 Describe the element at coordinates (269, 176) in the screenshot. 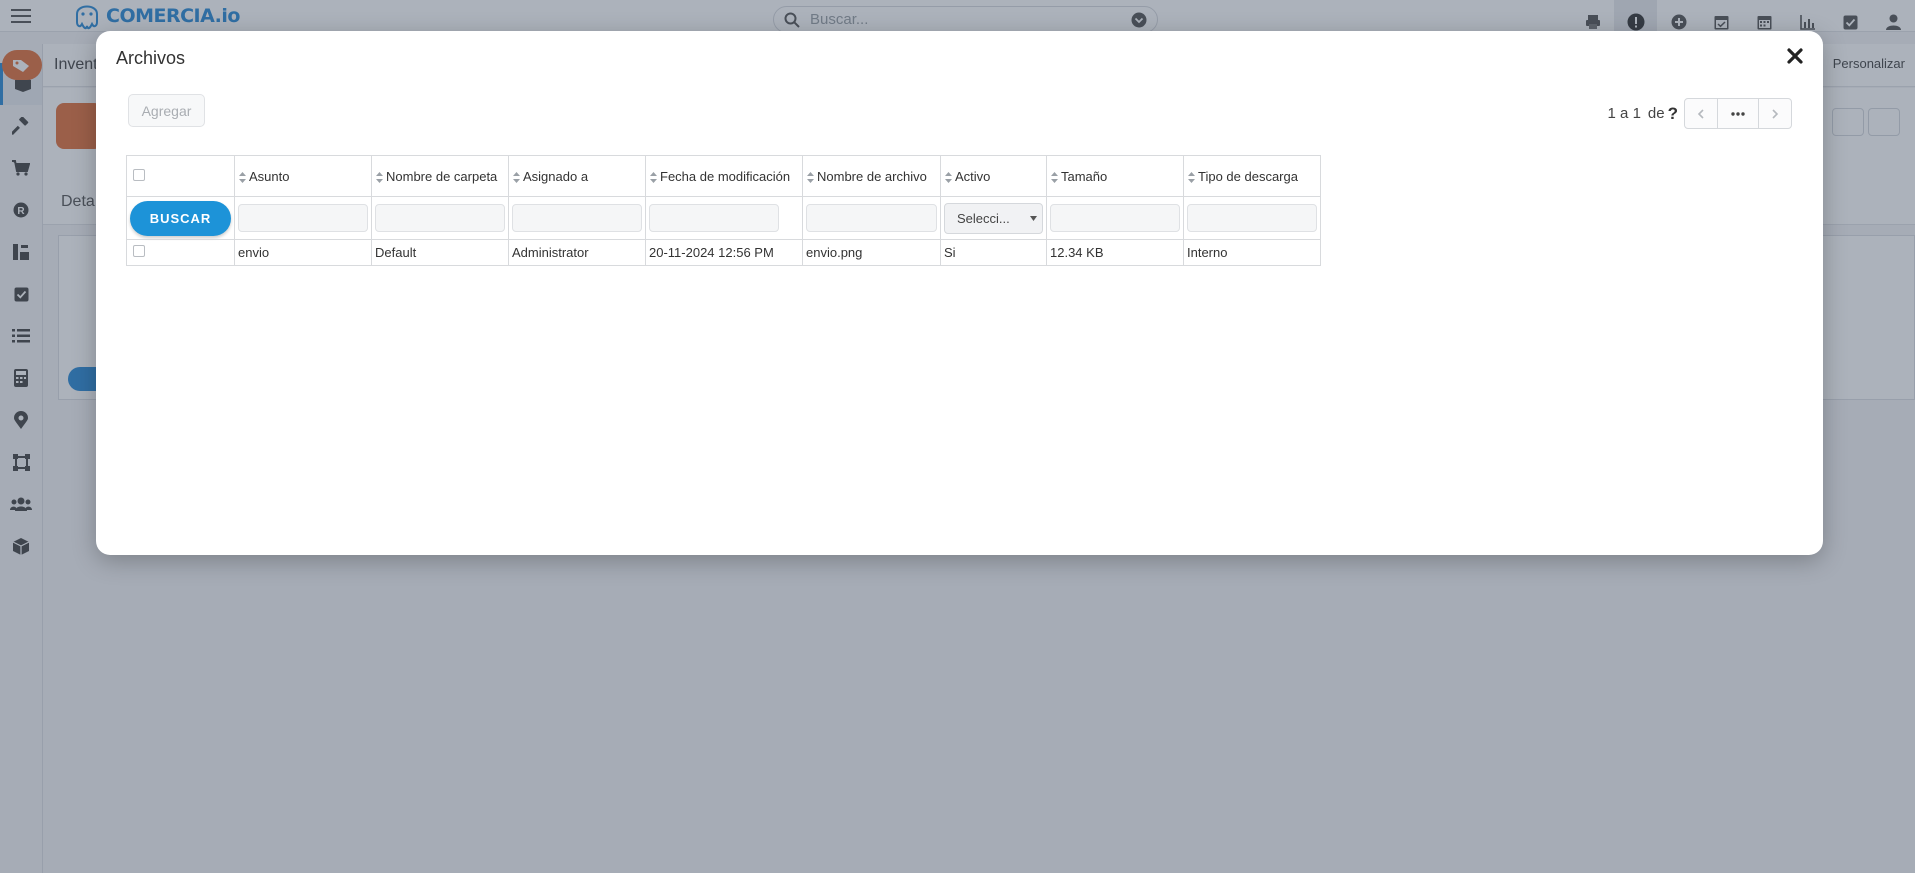

I see `column-label: Asunto` at that location.